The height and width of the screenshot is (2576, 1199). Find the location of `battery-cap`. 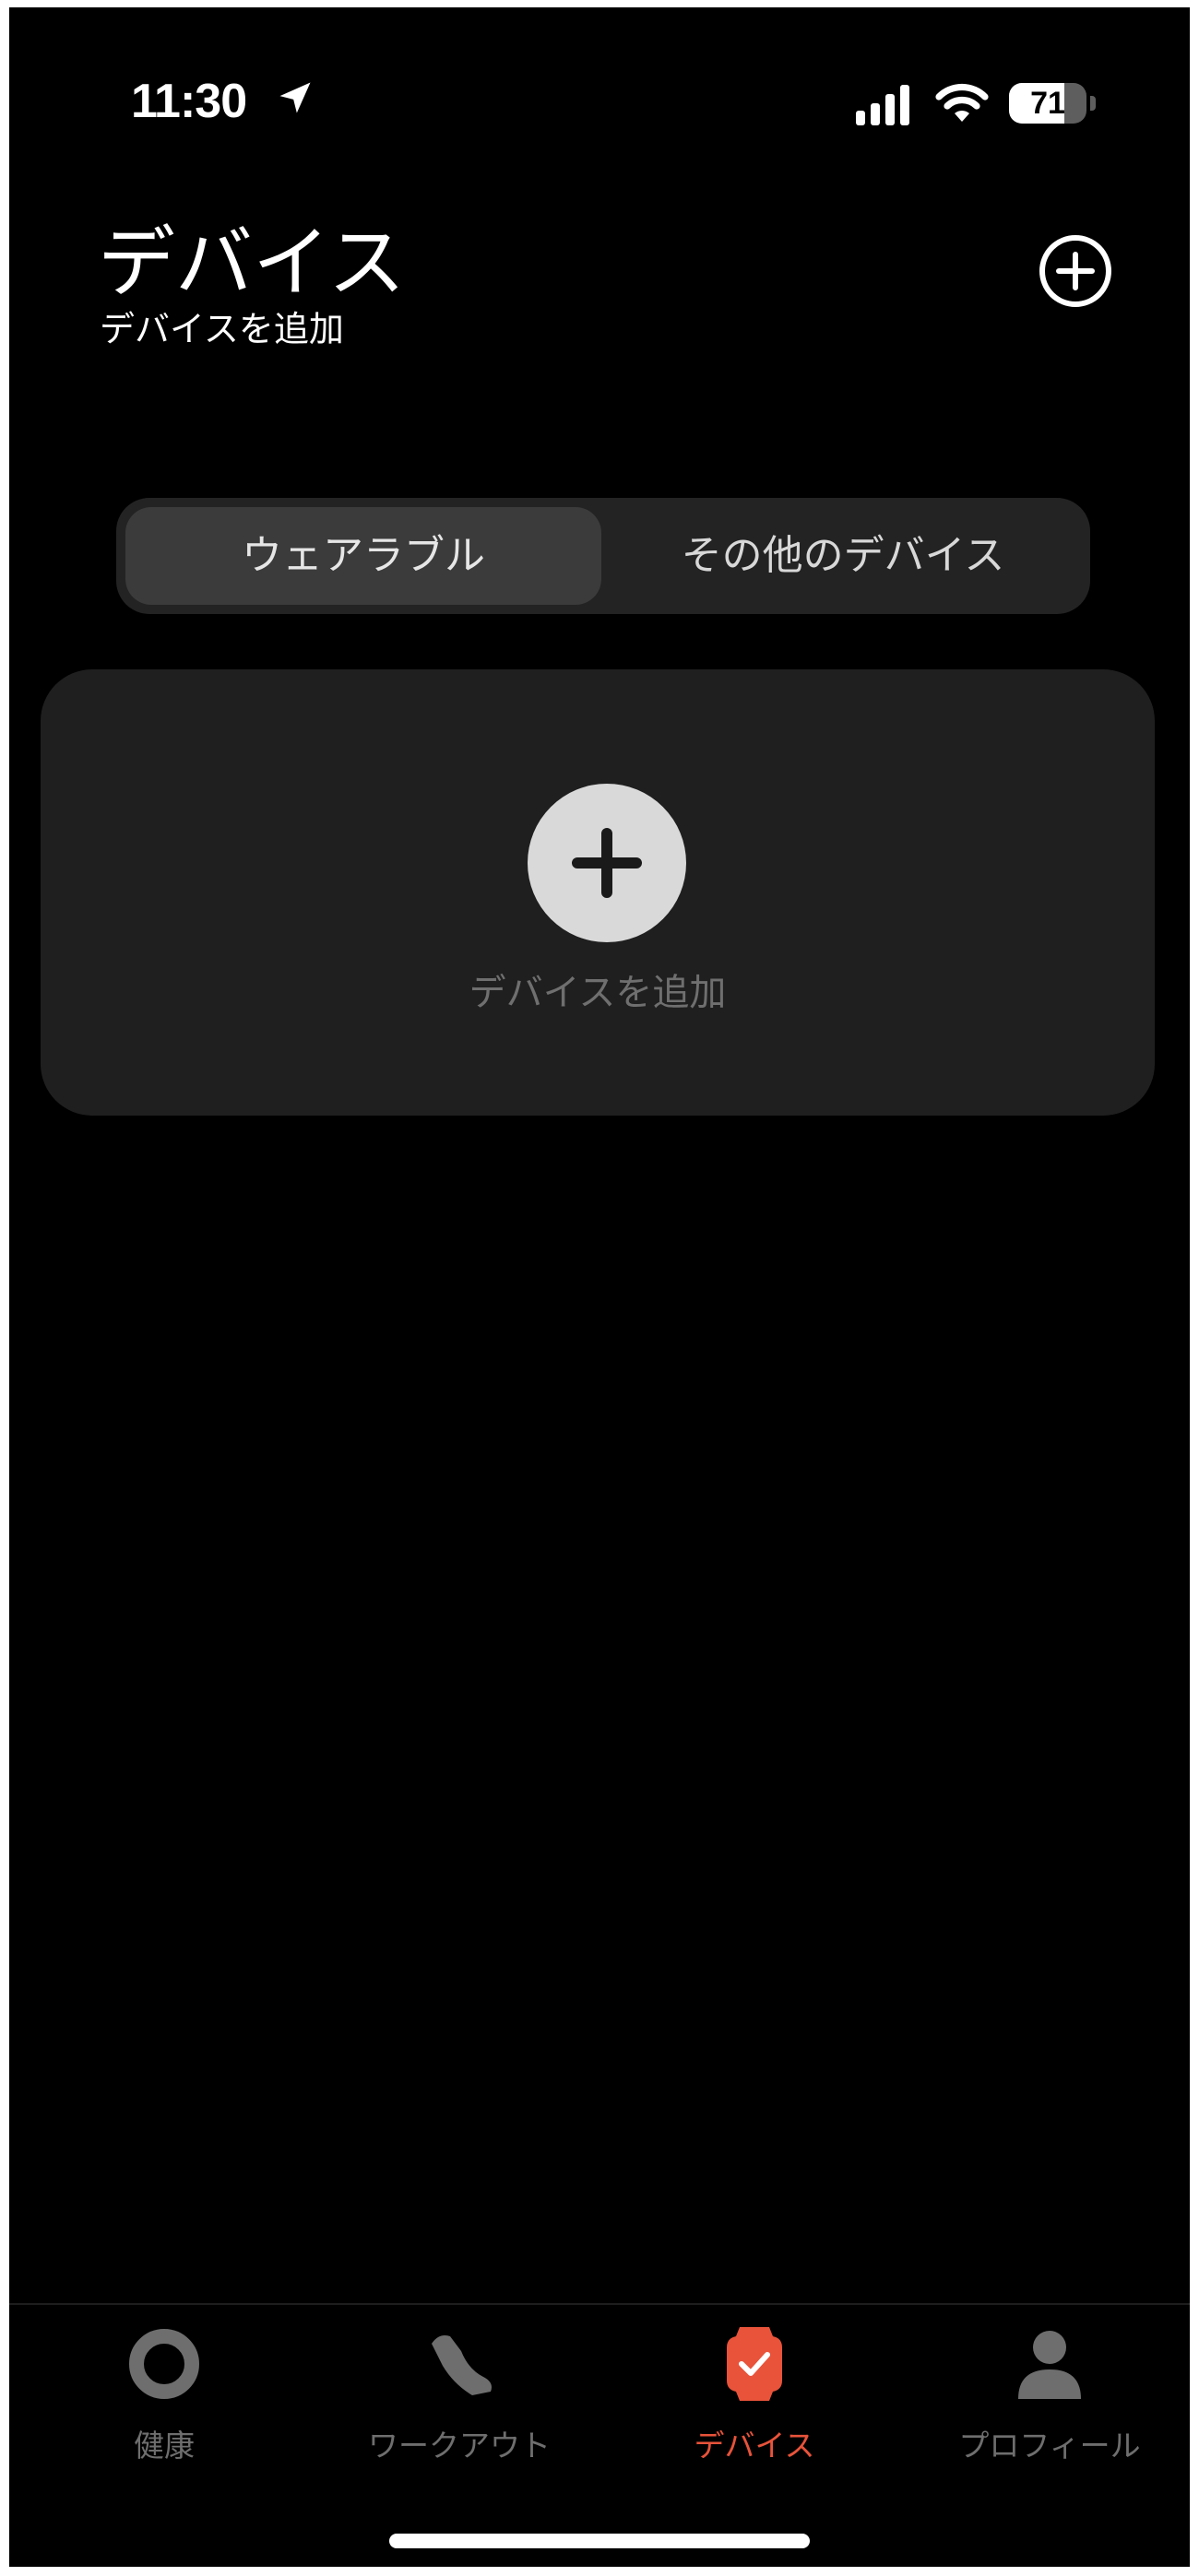

battery-cap is located at coordinates (1093, 103).